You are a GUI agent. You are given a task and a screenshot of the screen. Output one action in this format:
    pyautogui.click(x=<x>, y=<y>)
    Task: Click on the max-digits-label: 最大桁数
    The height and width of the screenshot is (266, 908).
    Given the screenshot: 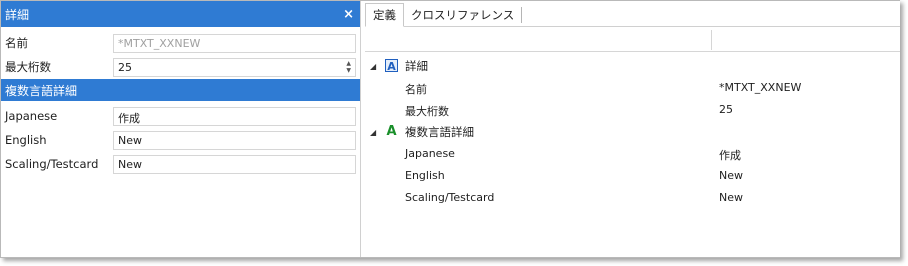 What is the action you would take?
    pyautogui.click(x=28, y=67)
    